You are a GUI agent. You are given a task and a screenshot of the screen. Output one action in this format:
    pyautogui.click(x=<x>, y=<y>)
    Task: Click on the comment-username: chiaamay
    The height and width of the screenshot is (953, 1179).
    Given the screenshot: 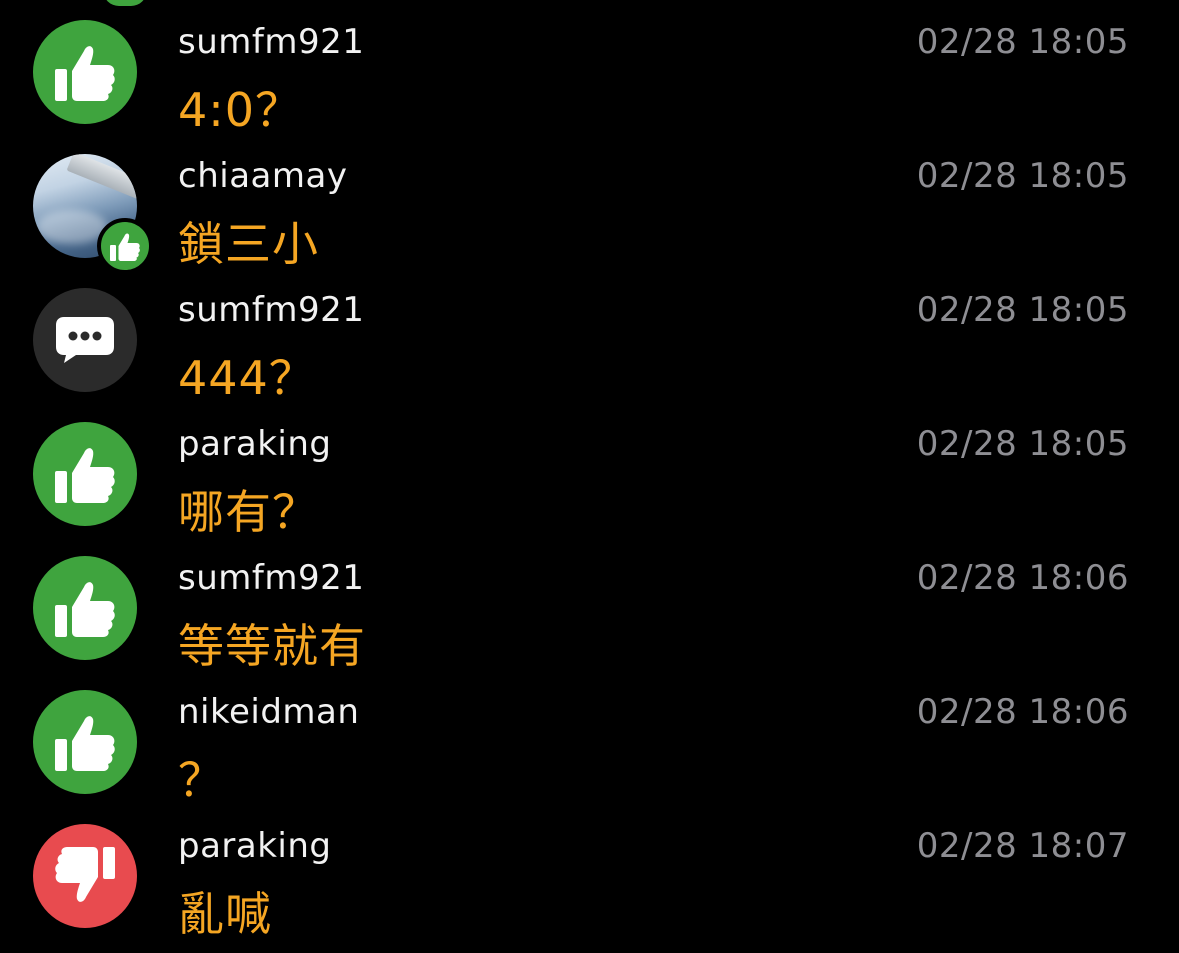 What is the action you would take?
    pyautogui.click(x=262, y=176)
    